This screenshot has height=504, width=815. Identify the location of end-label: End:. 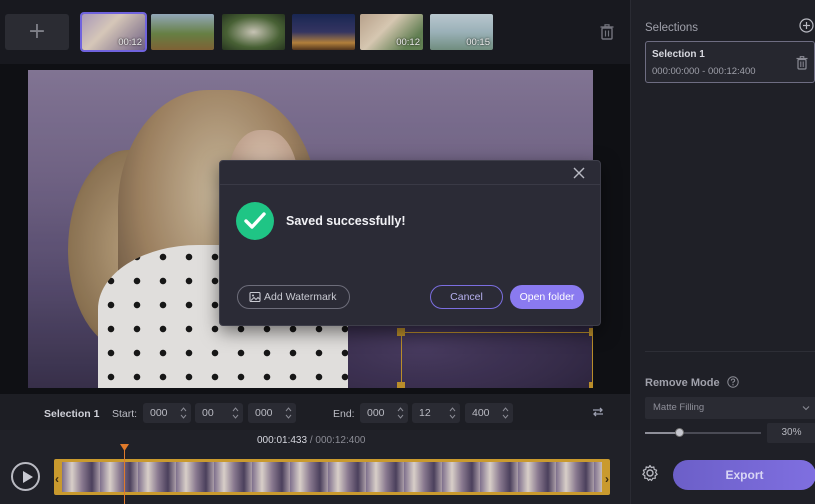
(344, 414).